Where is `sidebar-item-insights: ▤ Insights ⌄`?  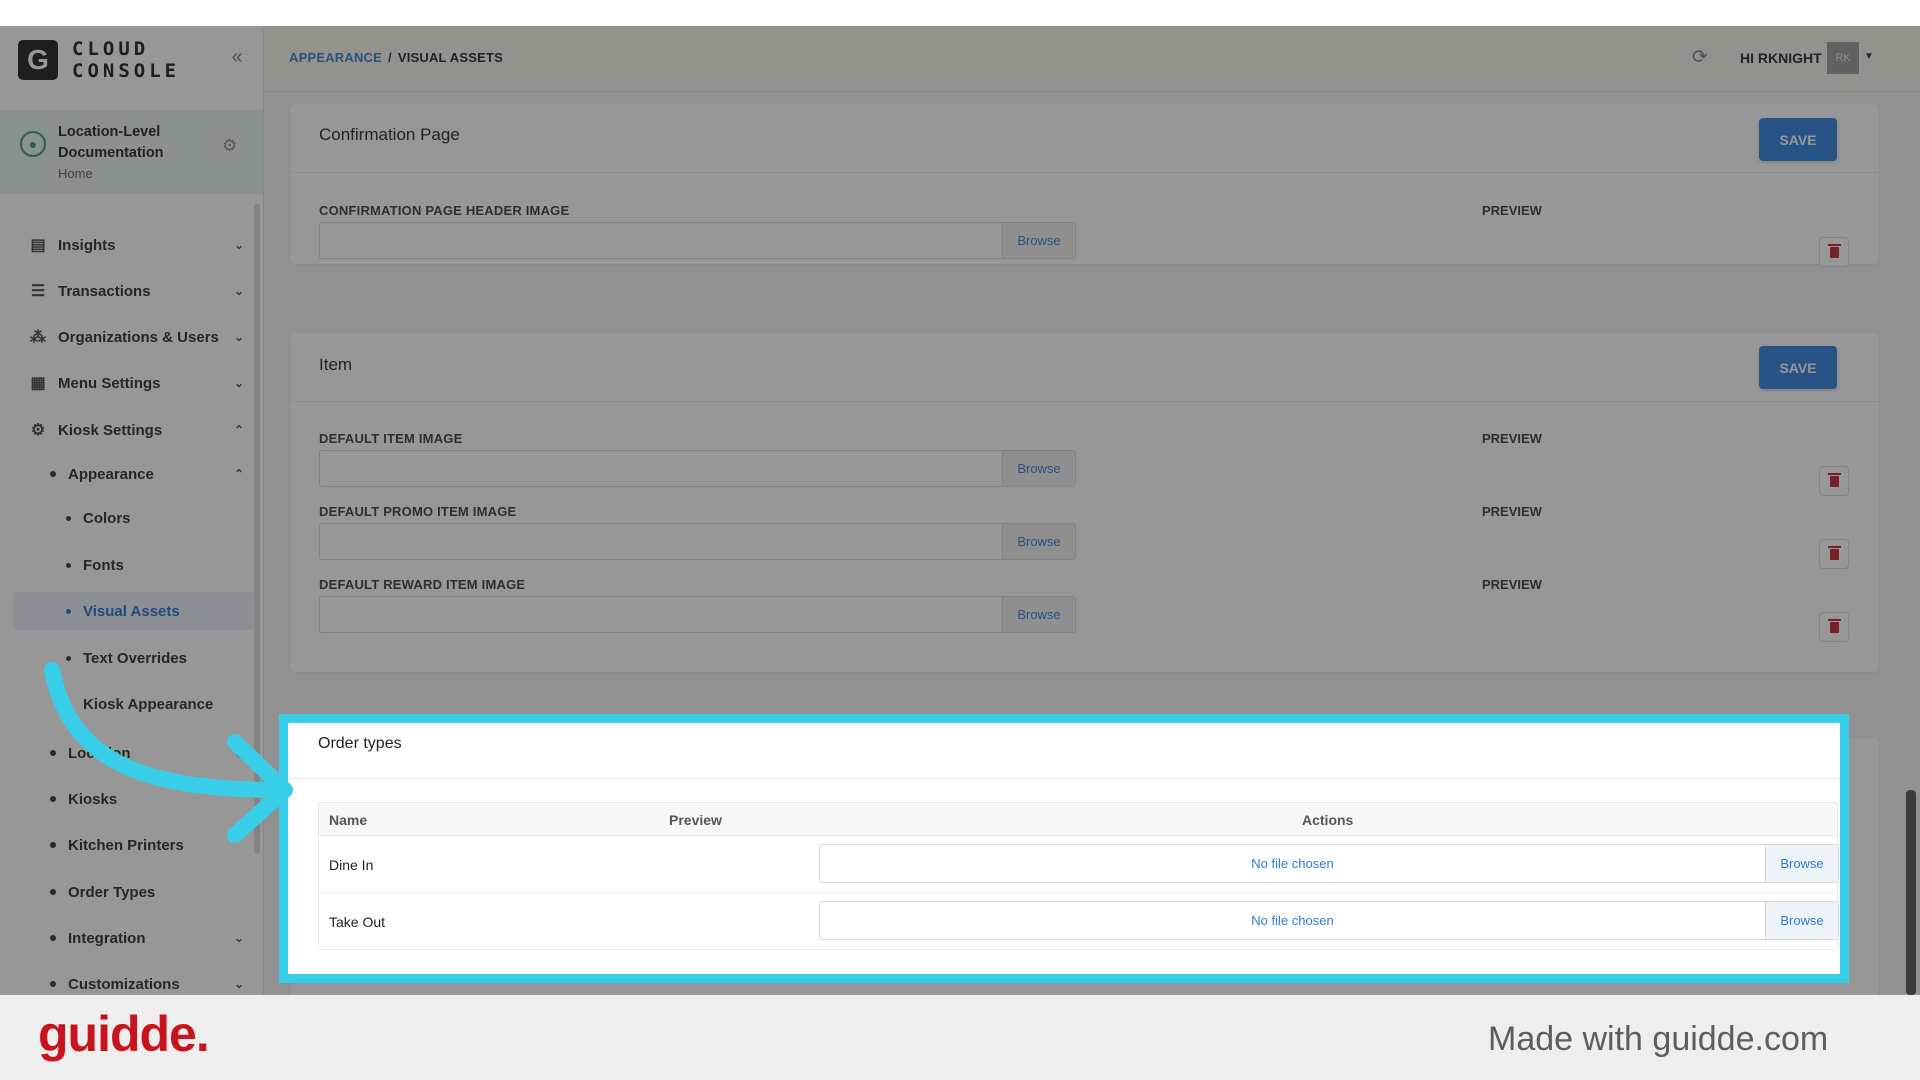
sidebar-item-insights: ▤ Insights ⌄ is located at coordinates (134, 245).